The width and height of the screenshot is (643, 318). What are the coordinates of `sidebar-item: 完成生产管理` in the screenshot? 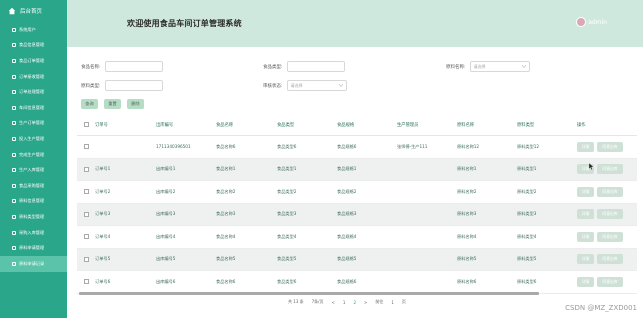 It's located at (33, 155).